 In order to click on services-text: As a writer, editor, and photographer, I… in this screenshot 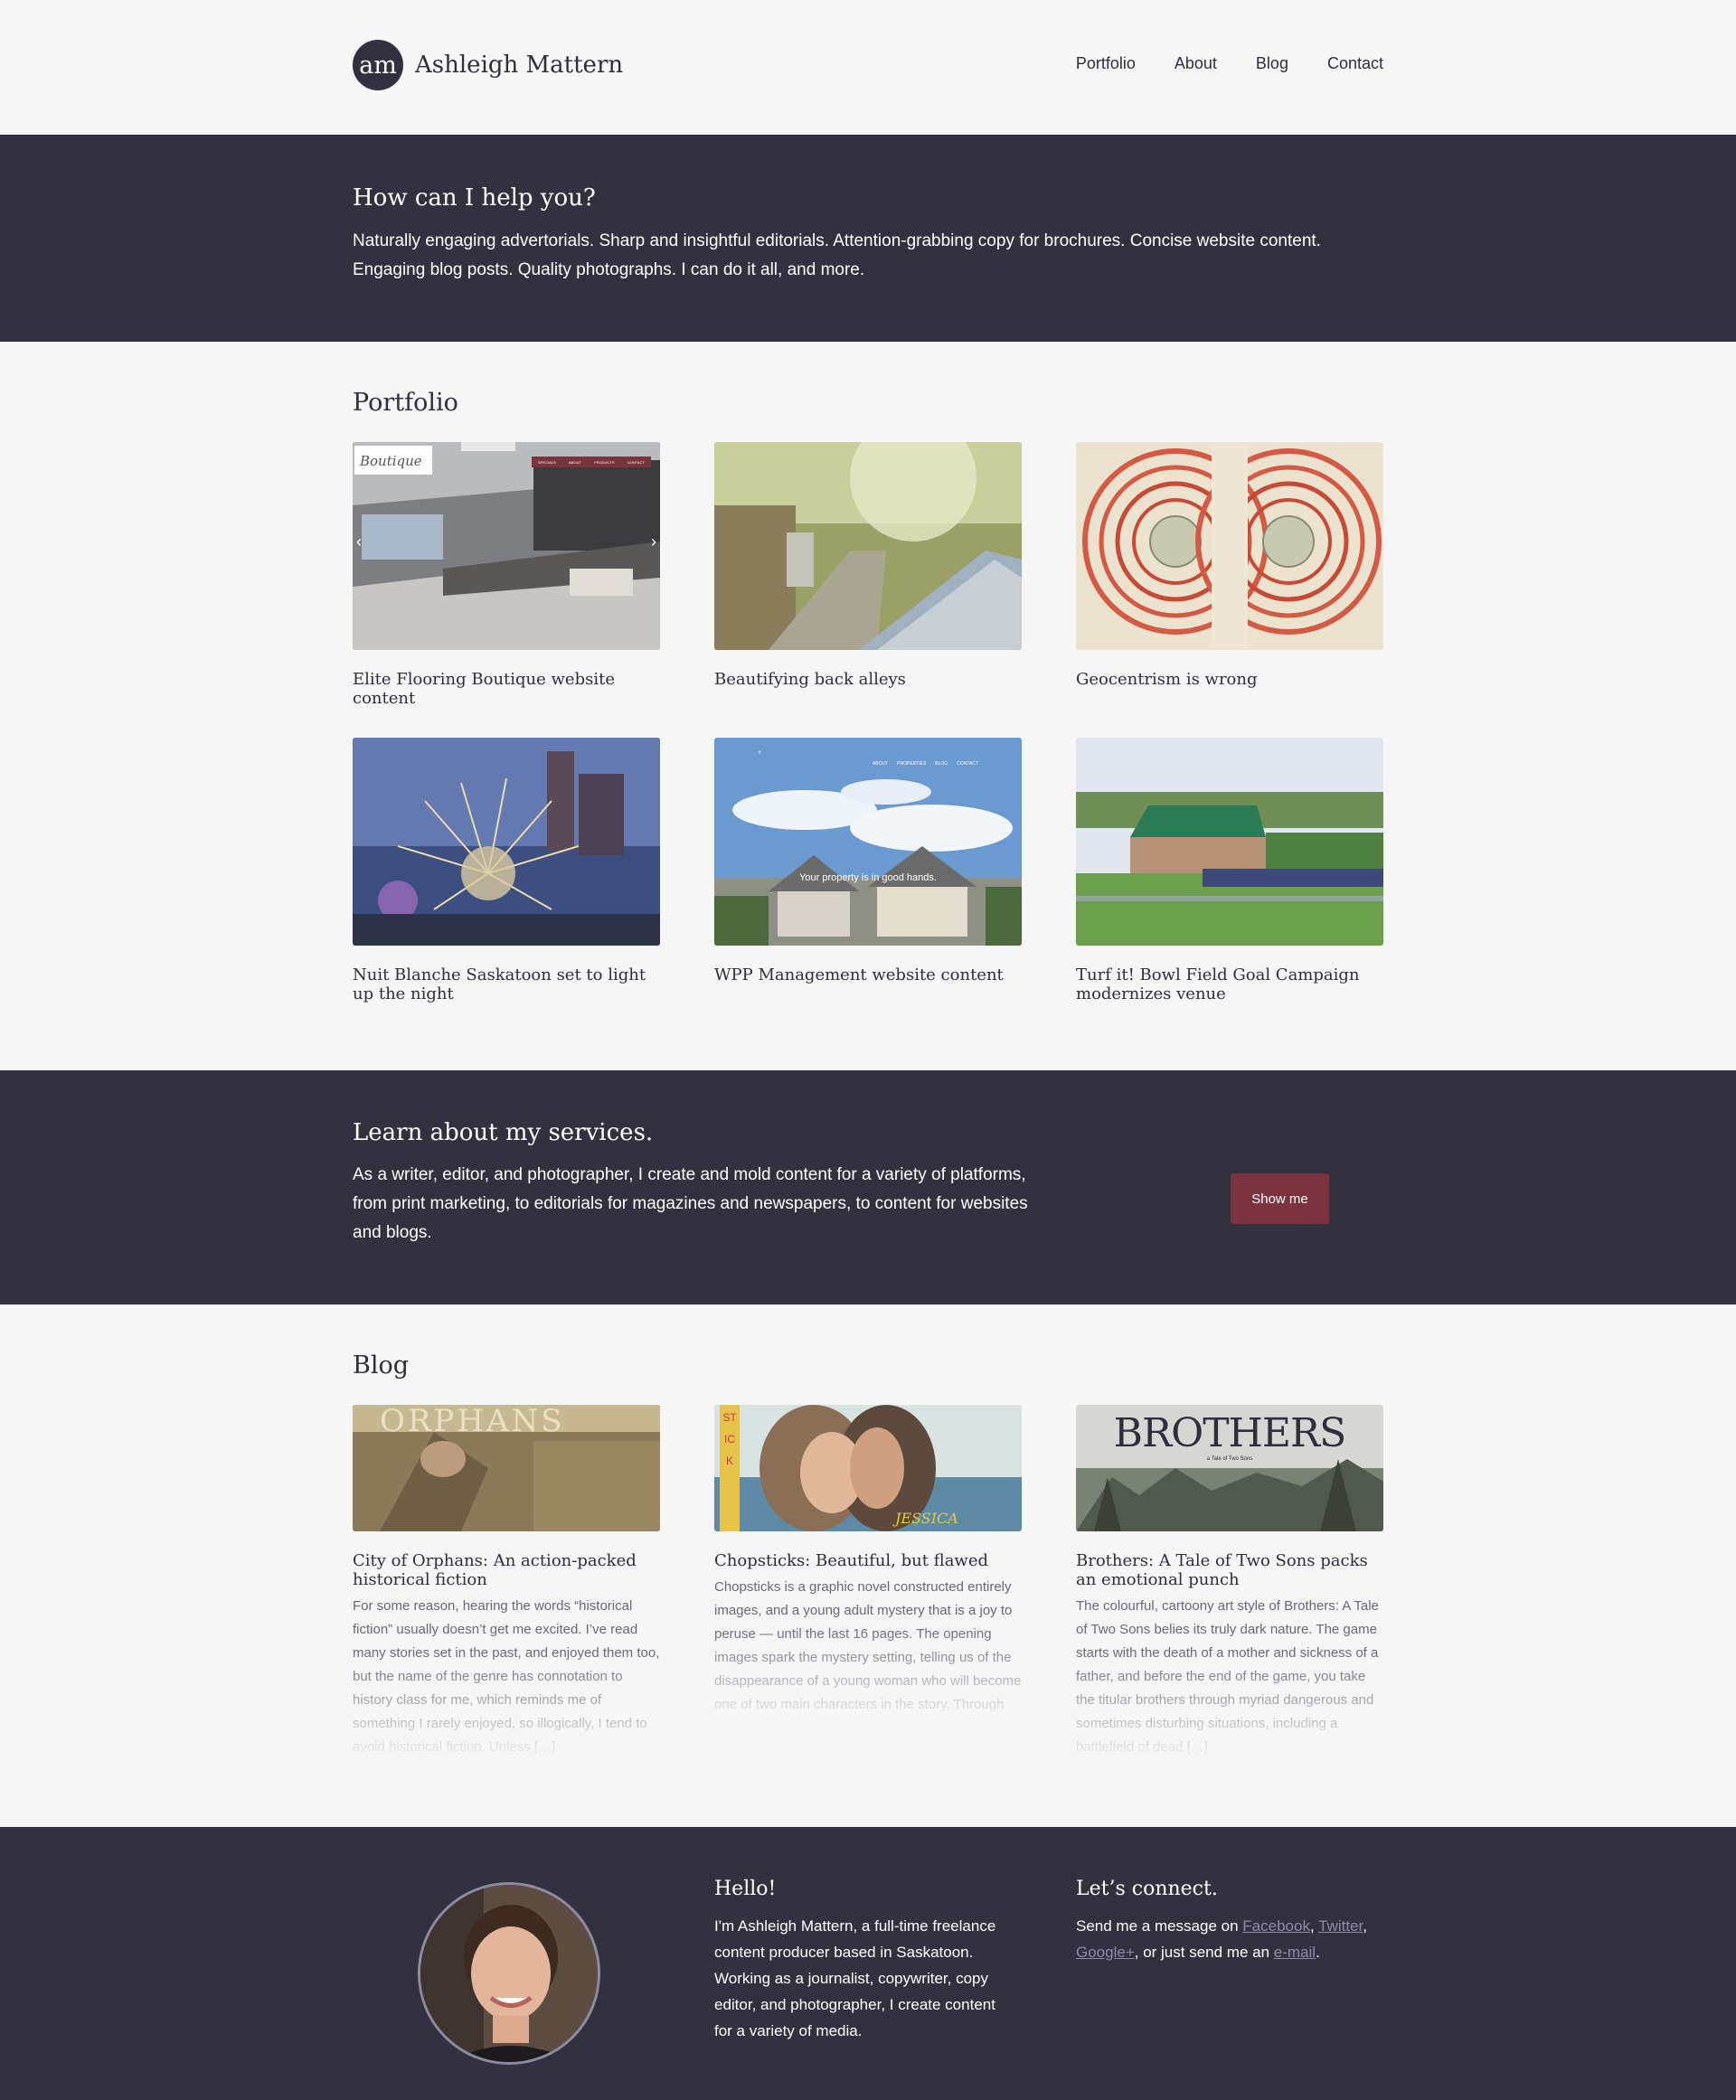, I will do `click(691, 1203)`.